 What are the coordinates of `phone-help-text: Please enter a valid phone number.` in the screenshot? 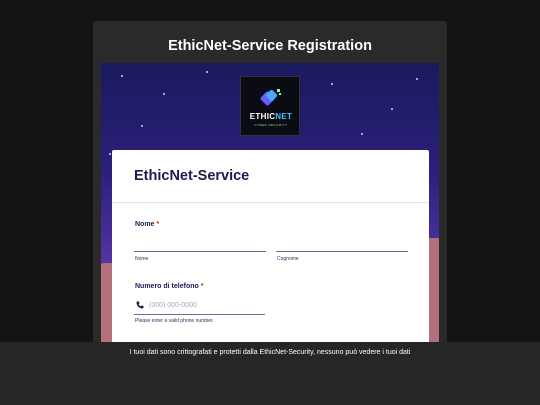 It's located at (174, 321).